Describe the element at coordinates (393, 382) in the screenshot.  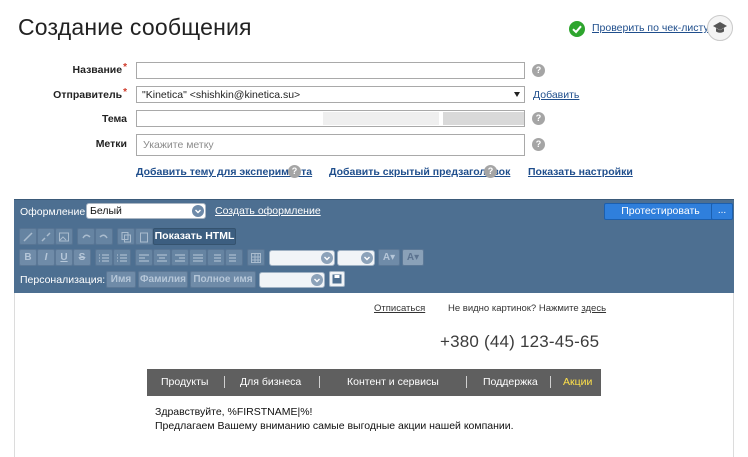
I see `nav-item-content: Контент и сервисы` at that location.